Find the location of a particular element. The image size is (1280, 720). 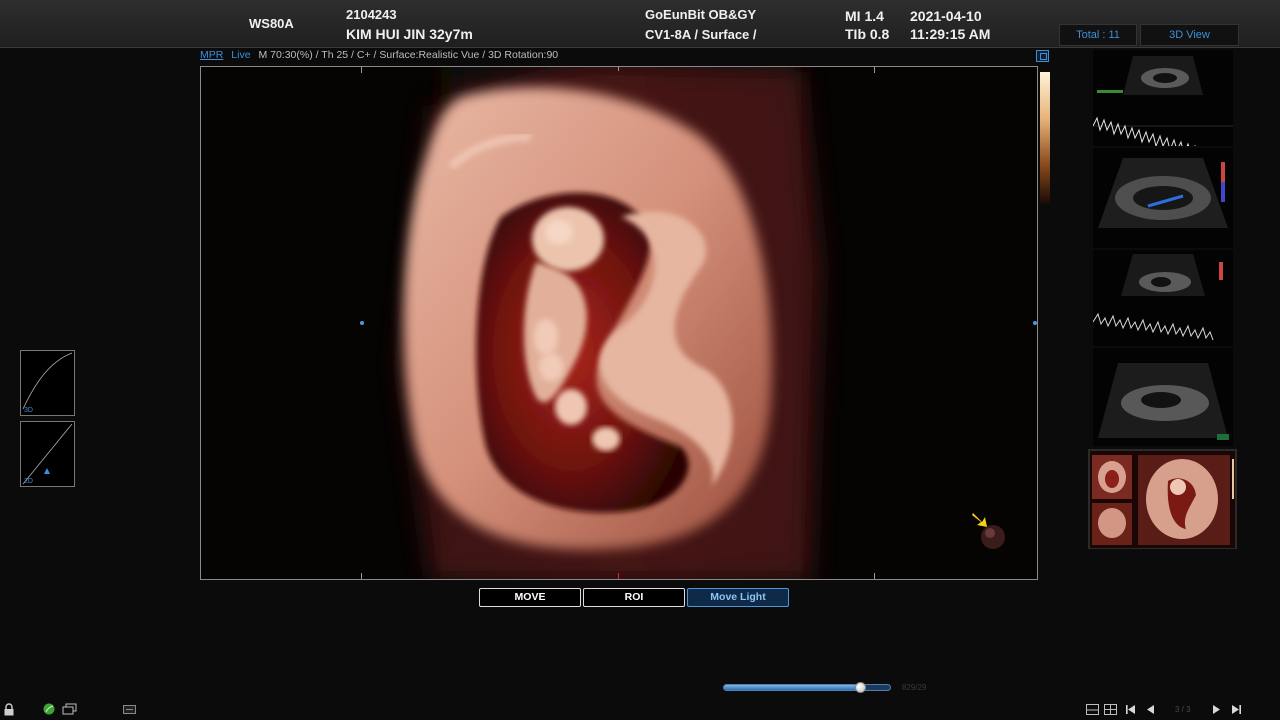

last-page-icon is located at coordinates (1236, 709).